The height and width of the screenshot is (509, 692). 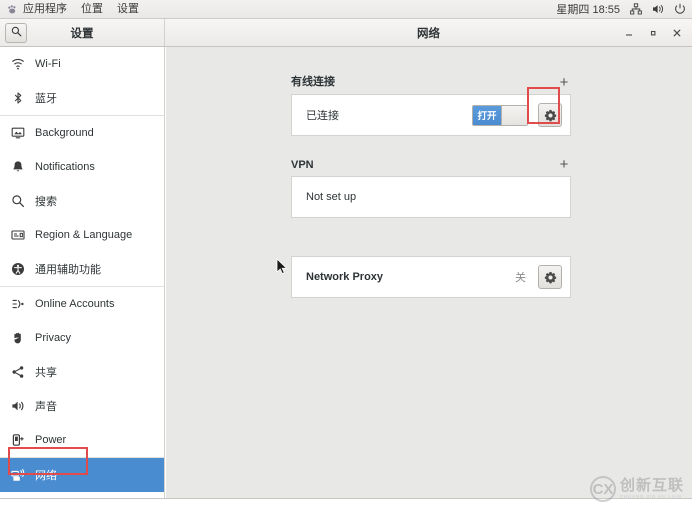 I want to click on sidebar-item-sharing: 共享, so click(x=82, y=372).